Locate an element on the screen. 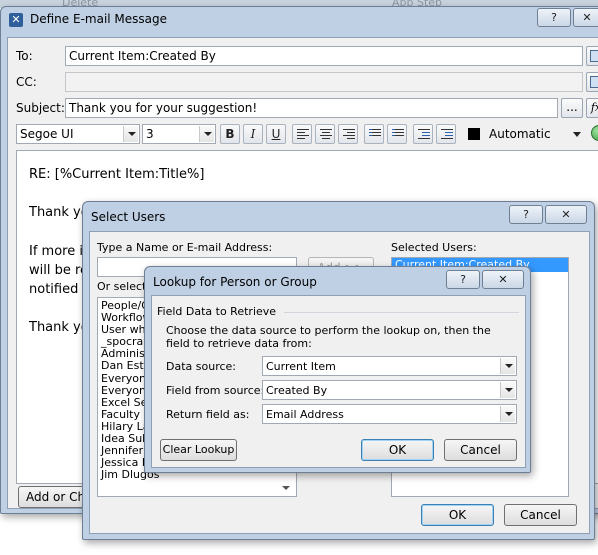 The height and width of the screenshot is (555, 598). align-left-icon is located at coordinates (303, 135).